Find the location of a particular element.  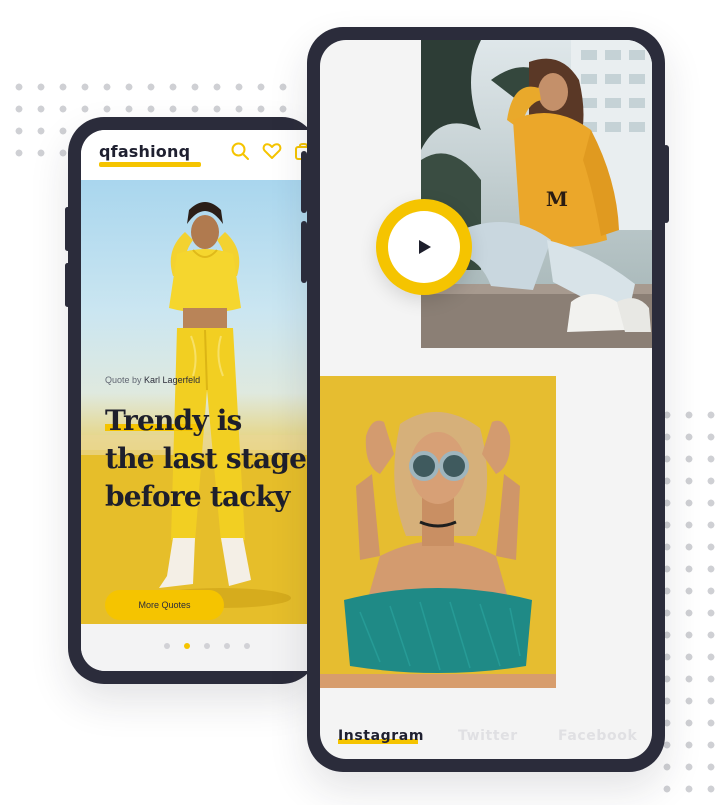

quote-author: Karl Lagerfeld is located at coordinates (172, 380).